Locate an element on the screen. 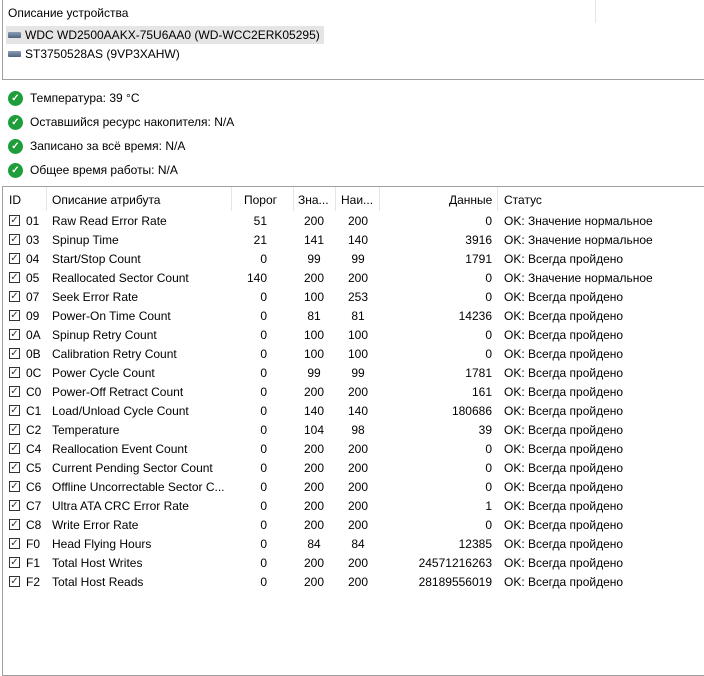  device-item: WDC WD2500AAKX-75U6AA0 (WD-WCC2ERK05295) is located at coordinates (165, 35).